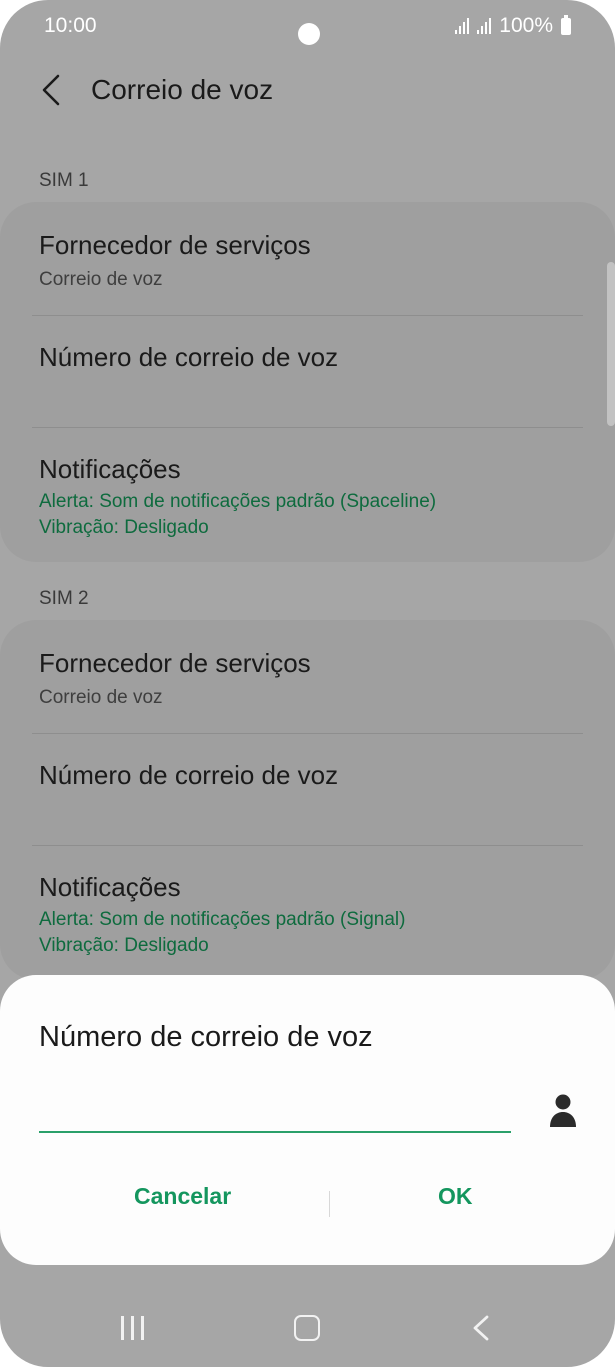 This screenshot has width=615, height=1367. What do you see at coordinates (563, 1111) in the screenshot?
I see `person-icon` at bounding box center [563, 1111].